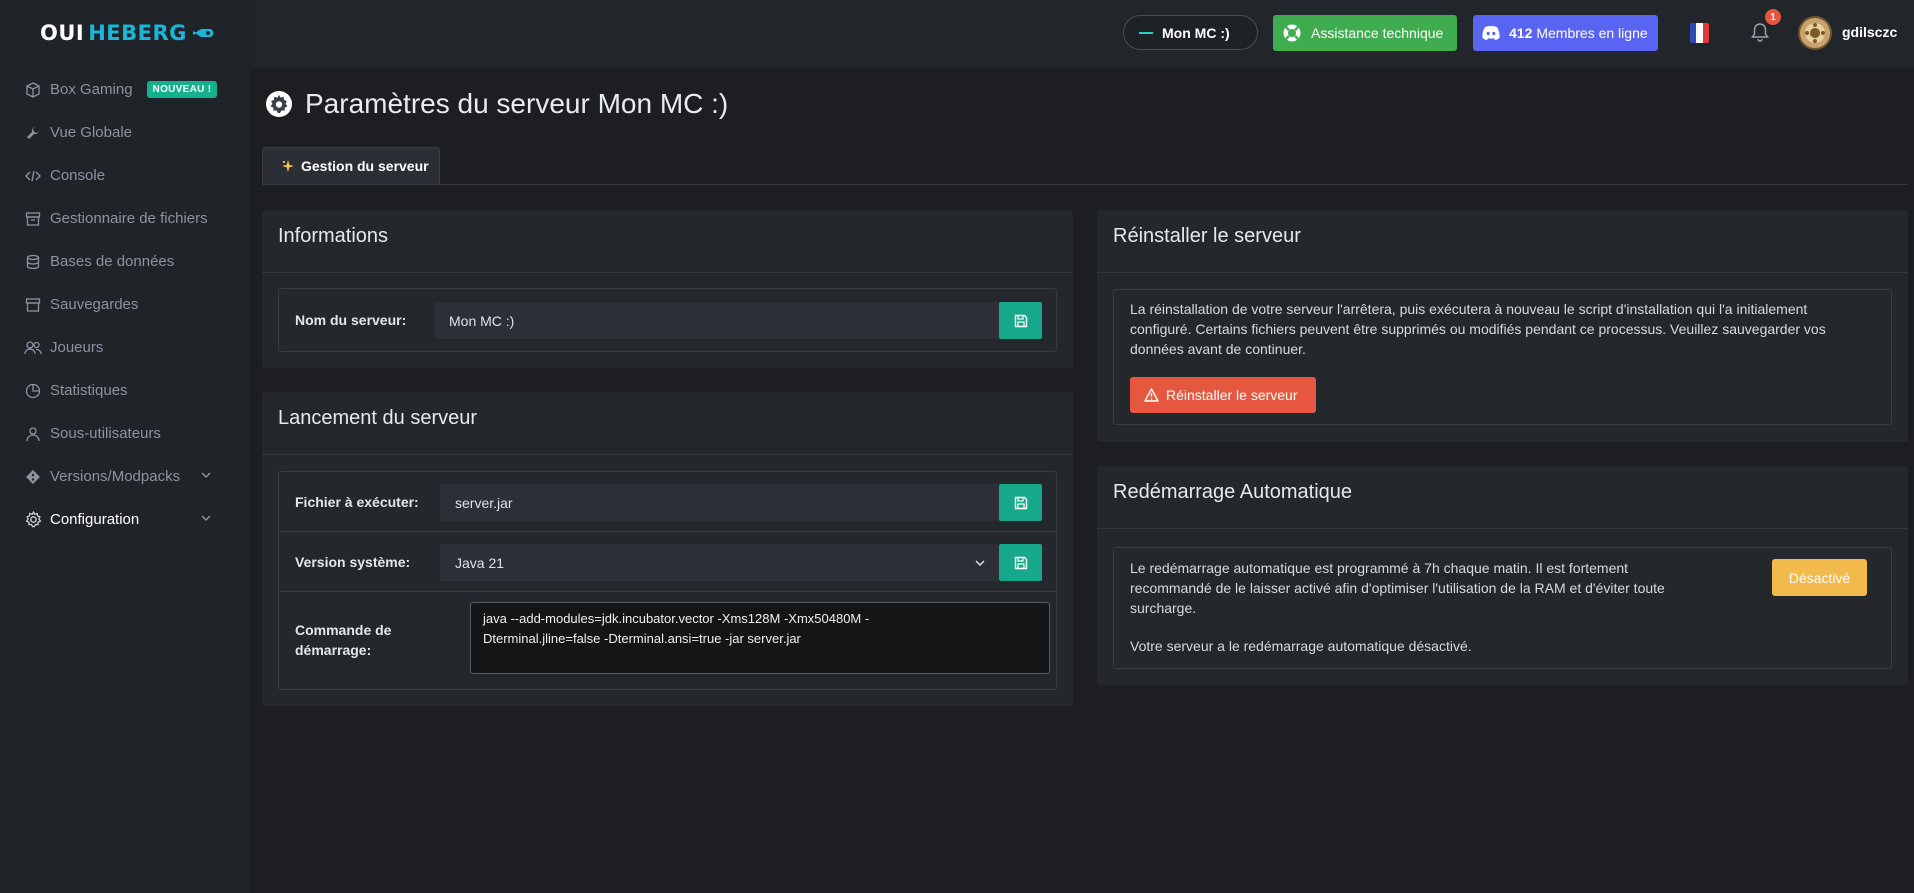 The height and width of the screenshot is (893, 1914). What do you see at coordinates (1491, 33) in the screenshot?
I see `discord-icon` at bounding box center [1491, 33].